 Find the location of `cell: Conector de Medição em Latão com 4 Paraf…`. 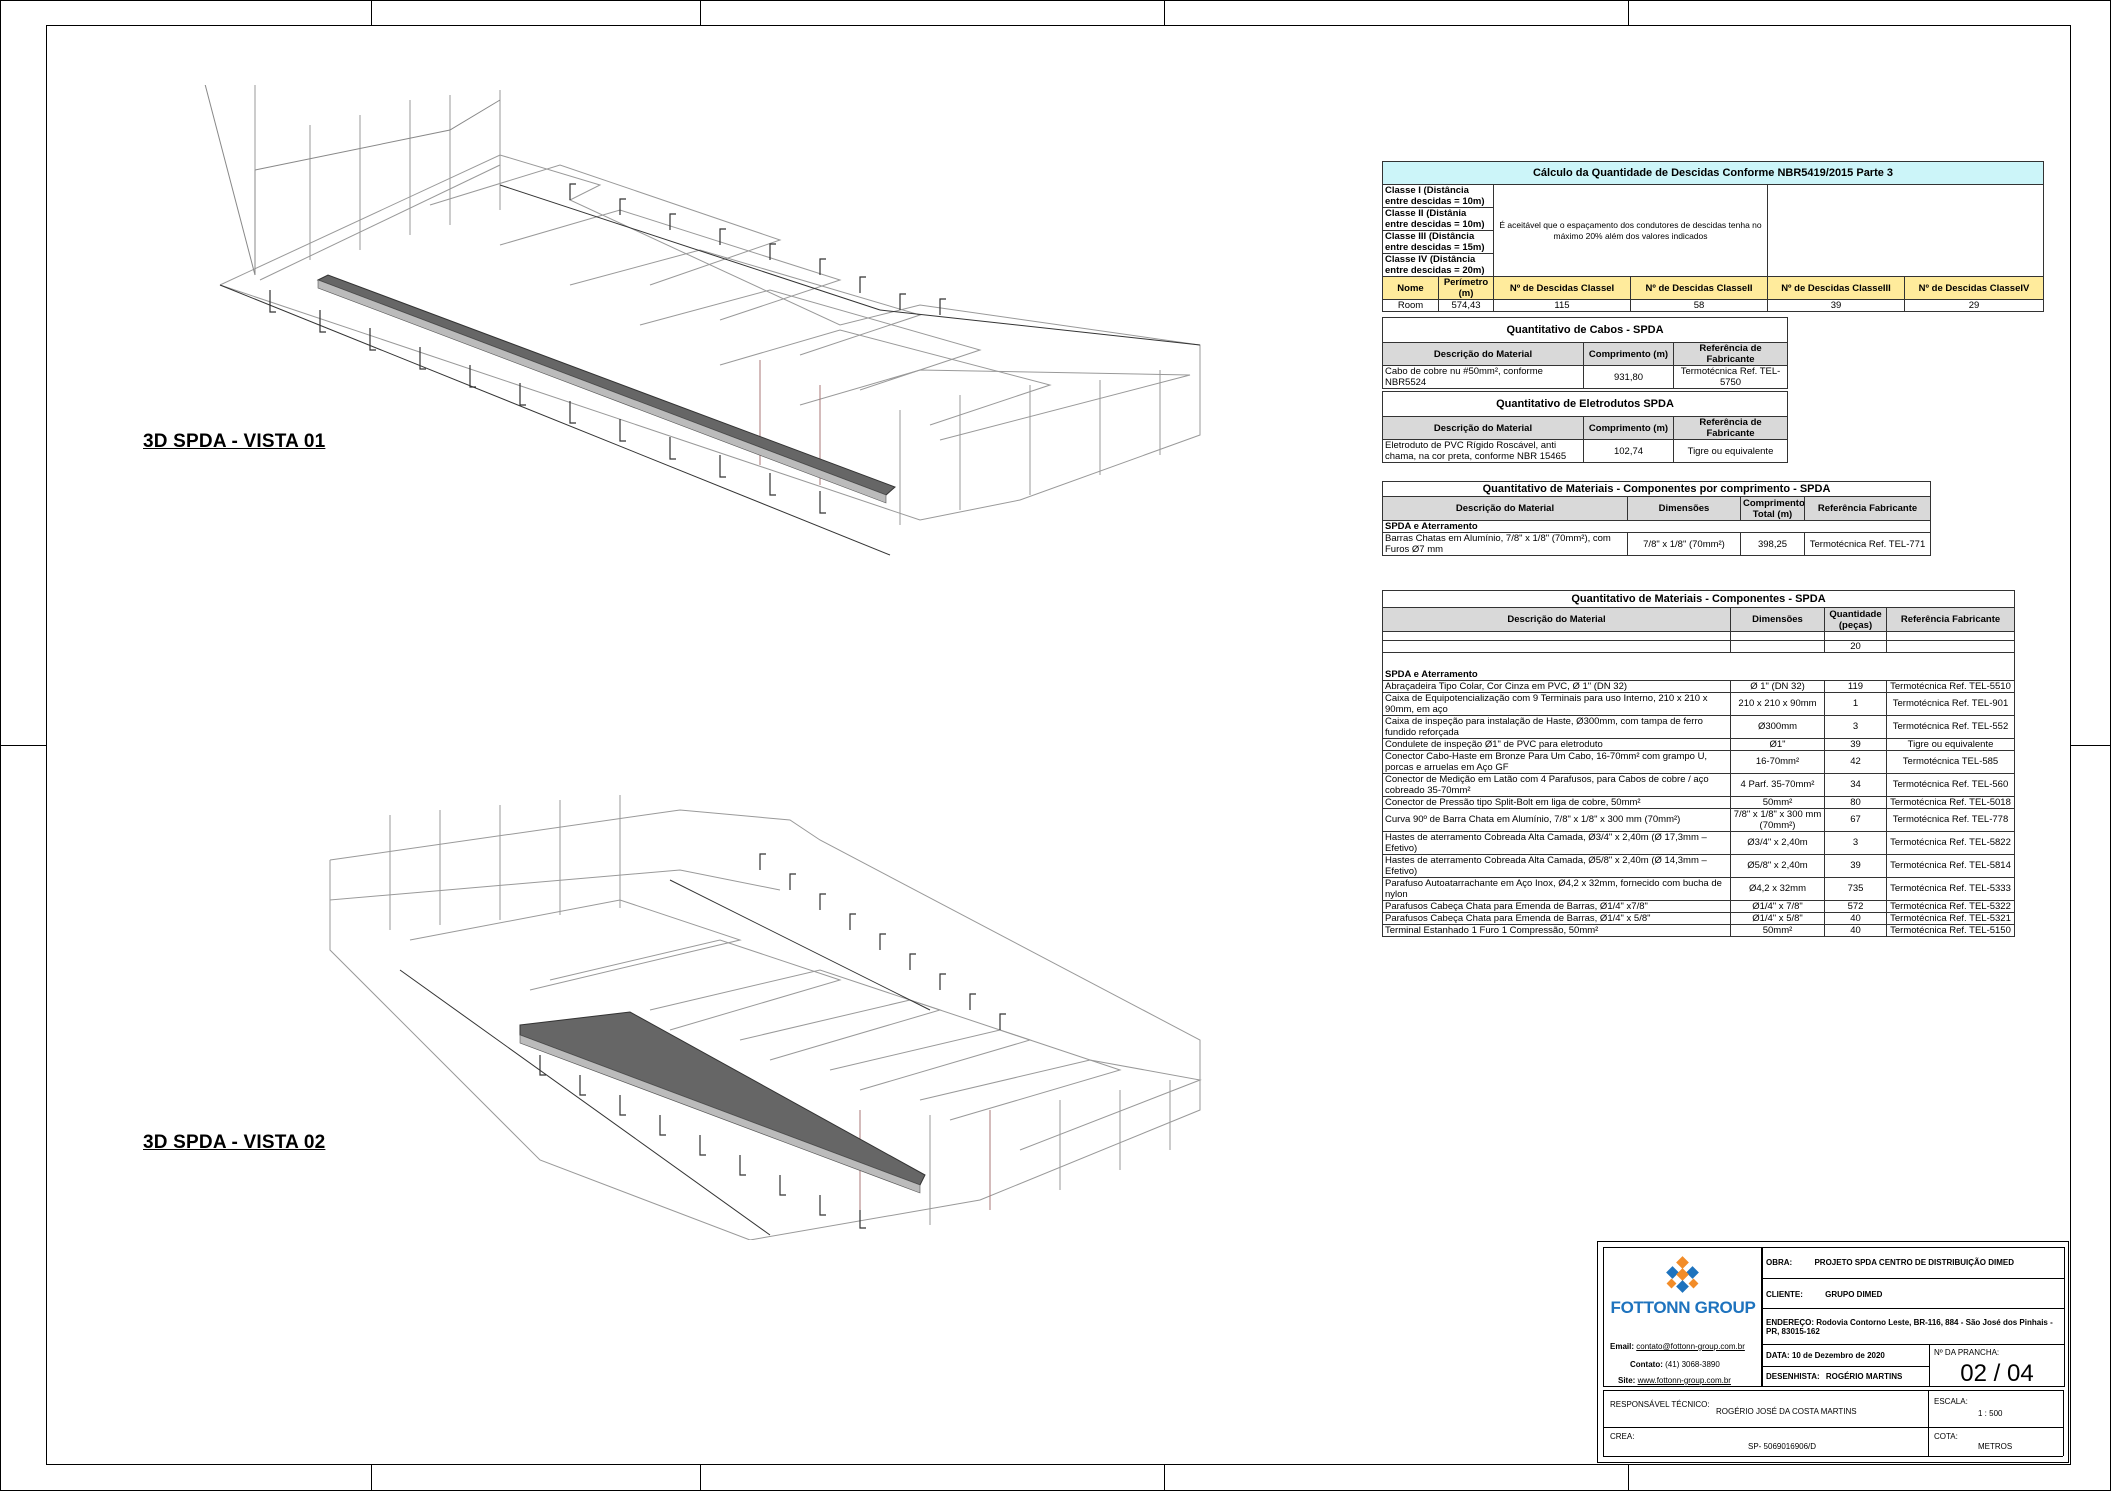

cell: Conector de Medição em Latão com 4 Paraf… is located at coordinates (1556, 784).